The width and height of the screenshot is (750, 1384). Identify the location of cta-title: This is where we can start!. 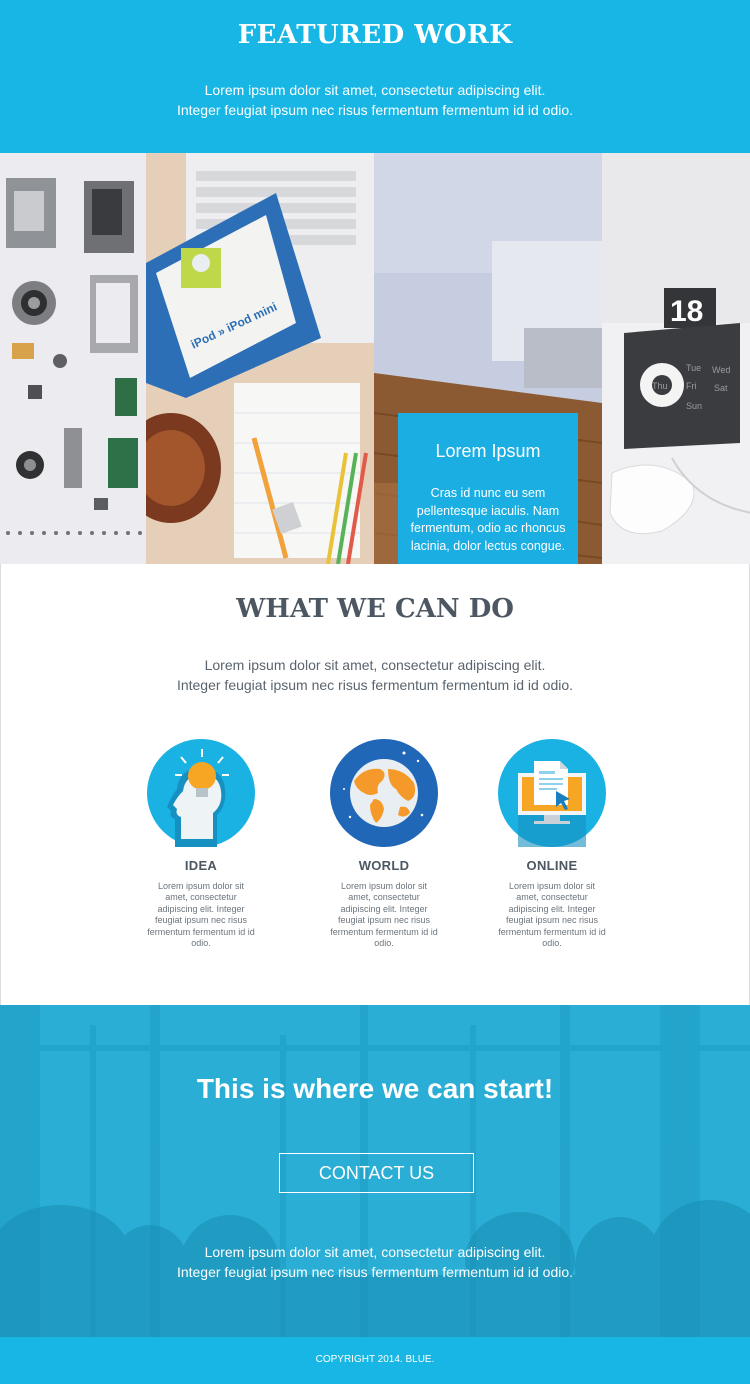
(375, 1088).